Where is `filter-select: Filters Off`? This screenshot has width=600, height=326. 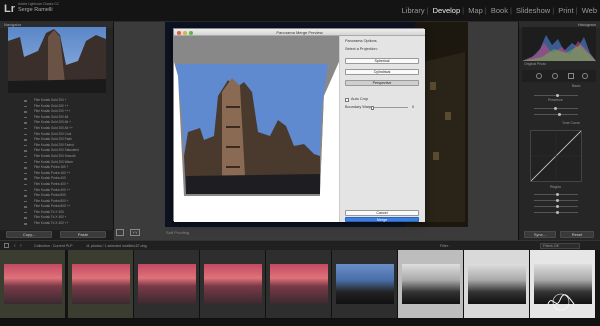 filter-select: Filters Off is located at coordinates (560, 246).